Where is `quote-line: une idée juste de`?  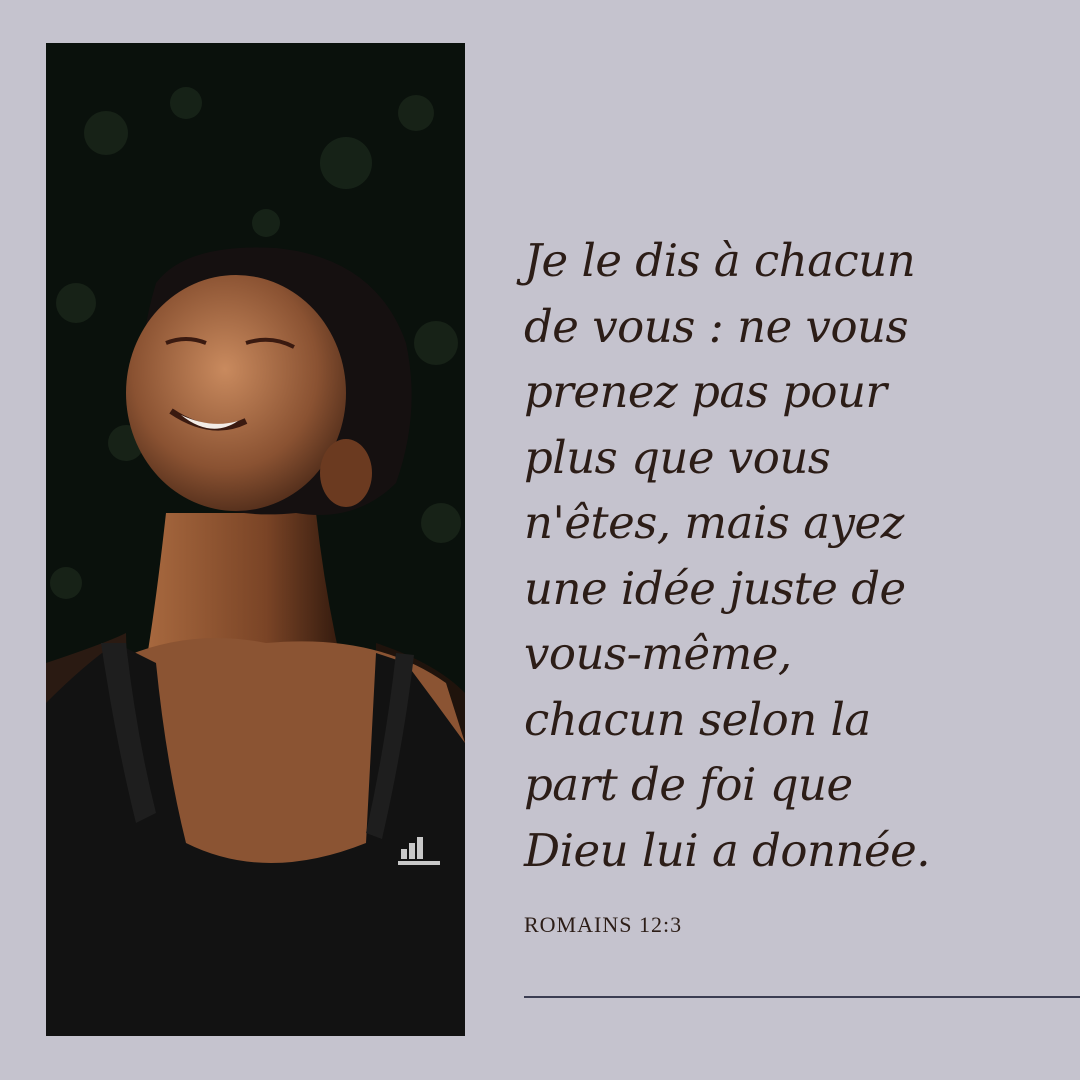 quote-line: une idée juste de is located at coordinates (715, 588).